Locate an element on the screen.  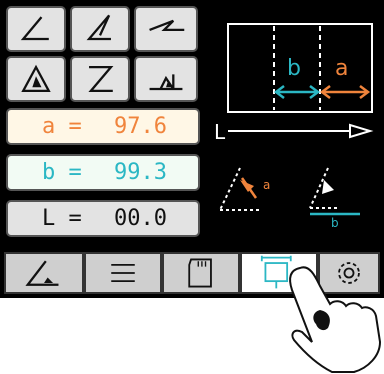
mode-button-flat-triangle is located at coordinates (166, 79).